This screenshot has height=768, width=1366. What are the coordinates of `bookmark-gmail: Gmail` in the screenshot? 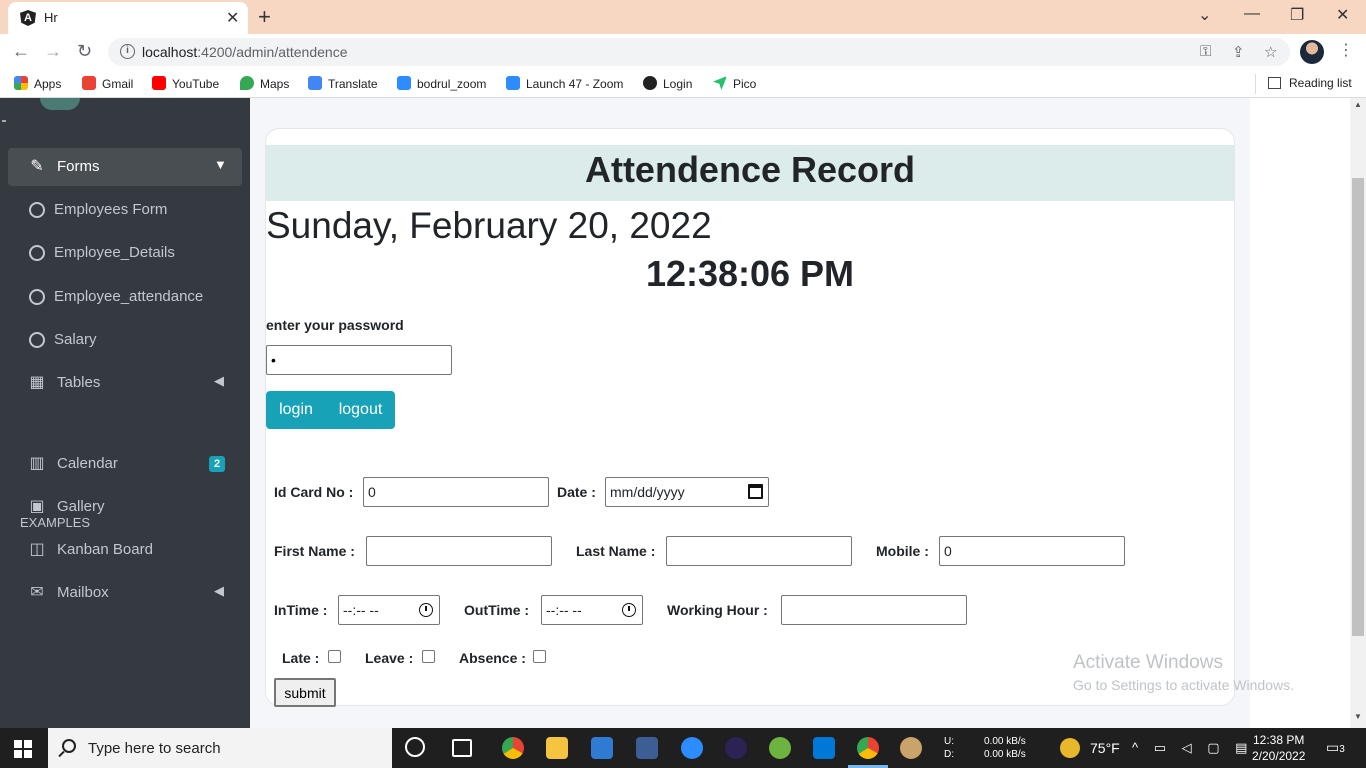 It's located at (107, 83).